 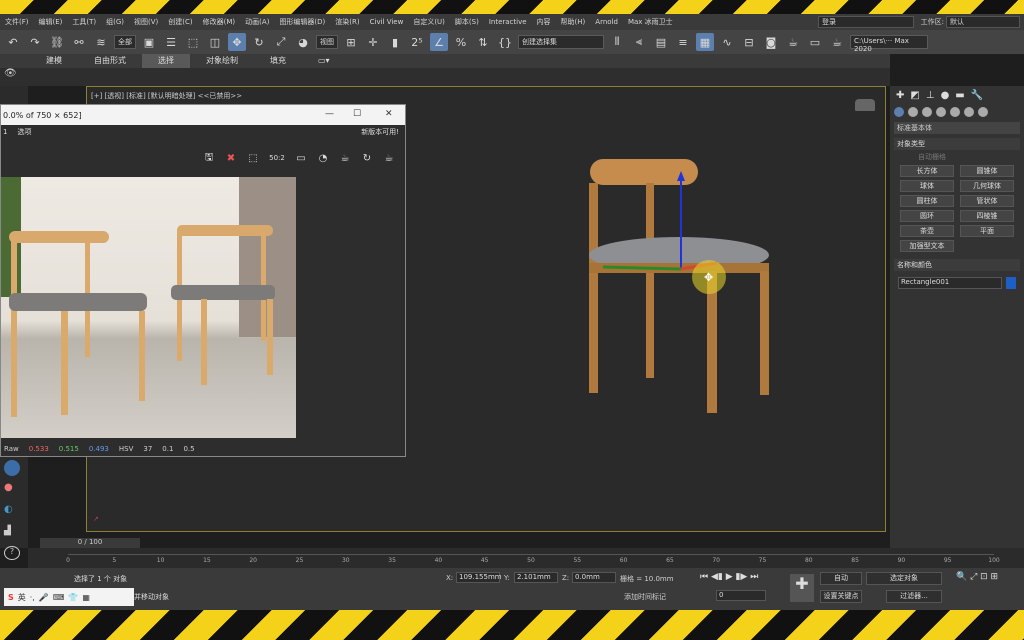 What do you see at coordinates (429, 22) in the screenshot?
I see `menu-customize: 自定义(U)` at bounding box center [429, 22].